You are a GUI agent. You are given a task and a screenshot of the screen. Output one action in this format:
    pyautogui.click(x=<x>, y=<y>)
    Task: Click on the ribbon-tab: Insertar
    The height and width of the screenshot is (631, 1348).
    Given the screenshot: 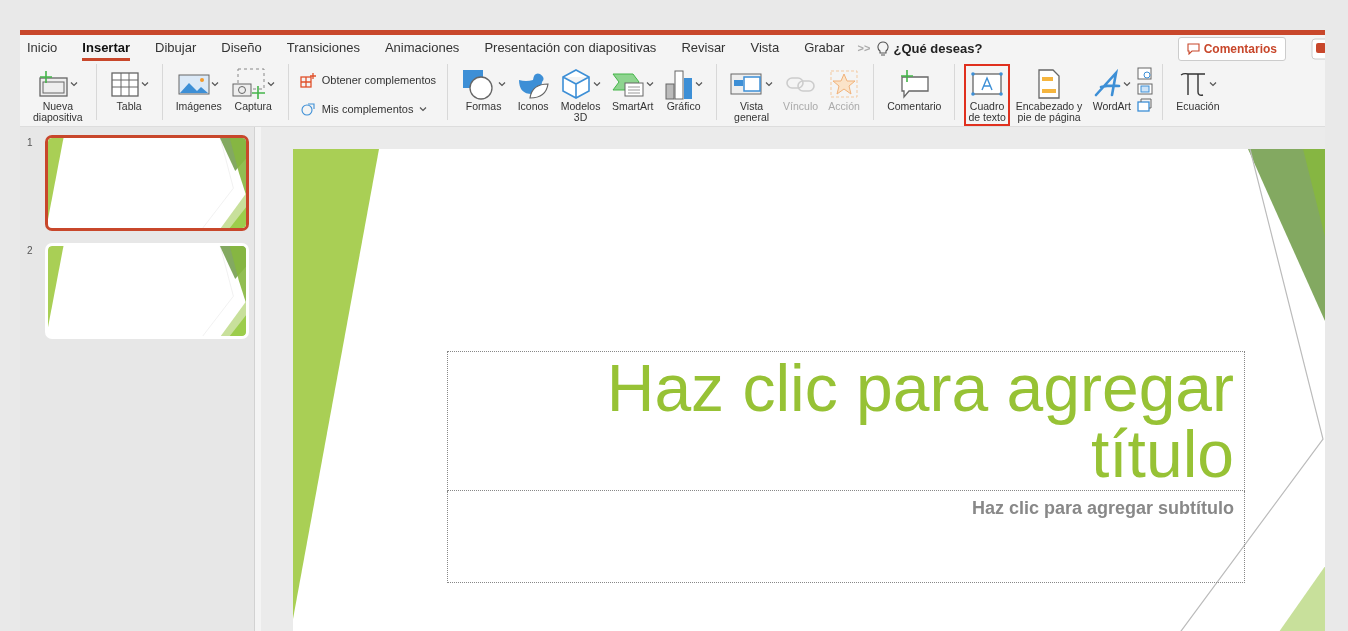 What is the action you would take?
    pyautogui.click(x=106, y=48)
    